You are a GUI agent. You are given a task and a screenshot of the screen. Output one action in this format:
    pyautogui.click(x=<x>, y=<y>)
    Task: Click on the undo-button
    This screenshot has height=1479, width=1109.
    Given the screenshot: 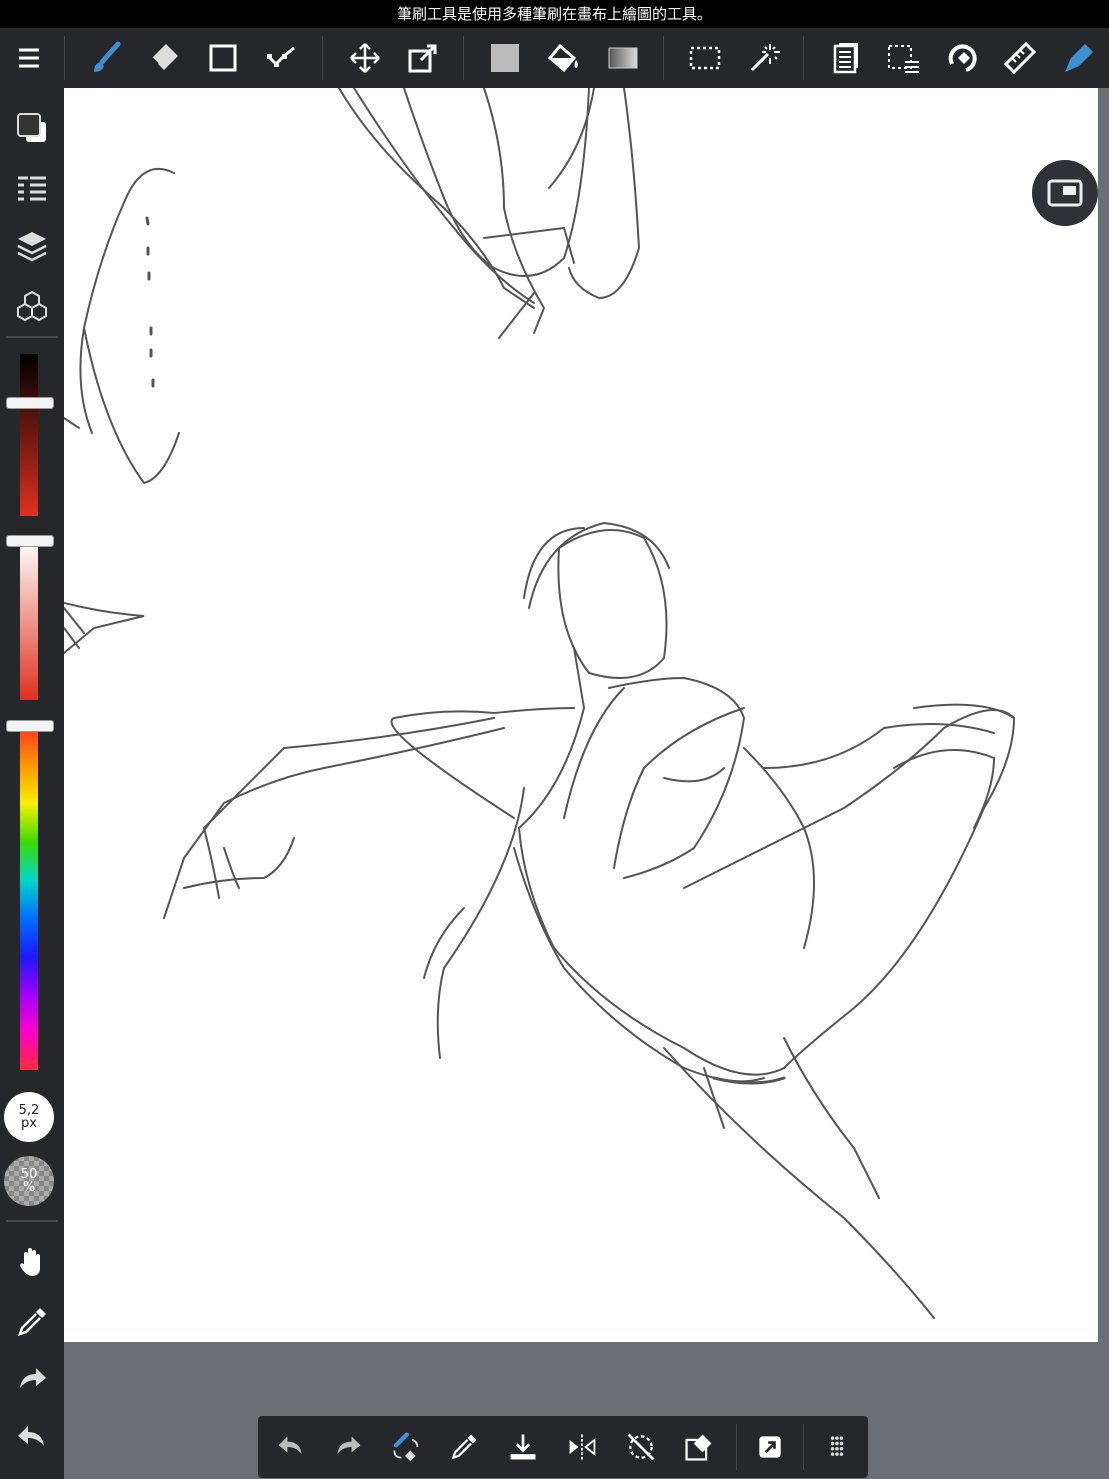 What is the action you would take?
    pyautogui.click(x=291, y=1447)
    